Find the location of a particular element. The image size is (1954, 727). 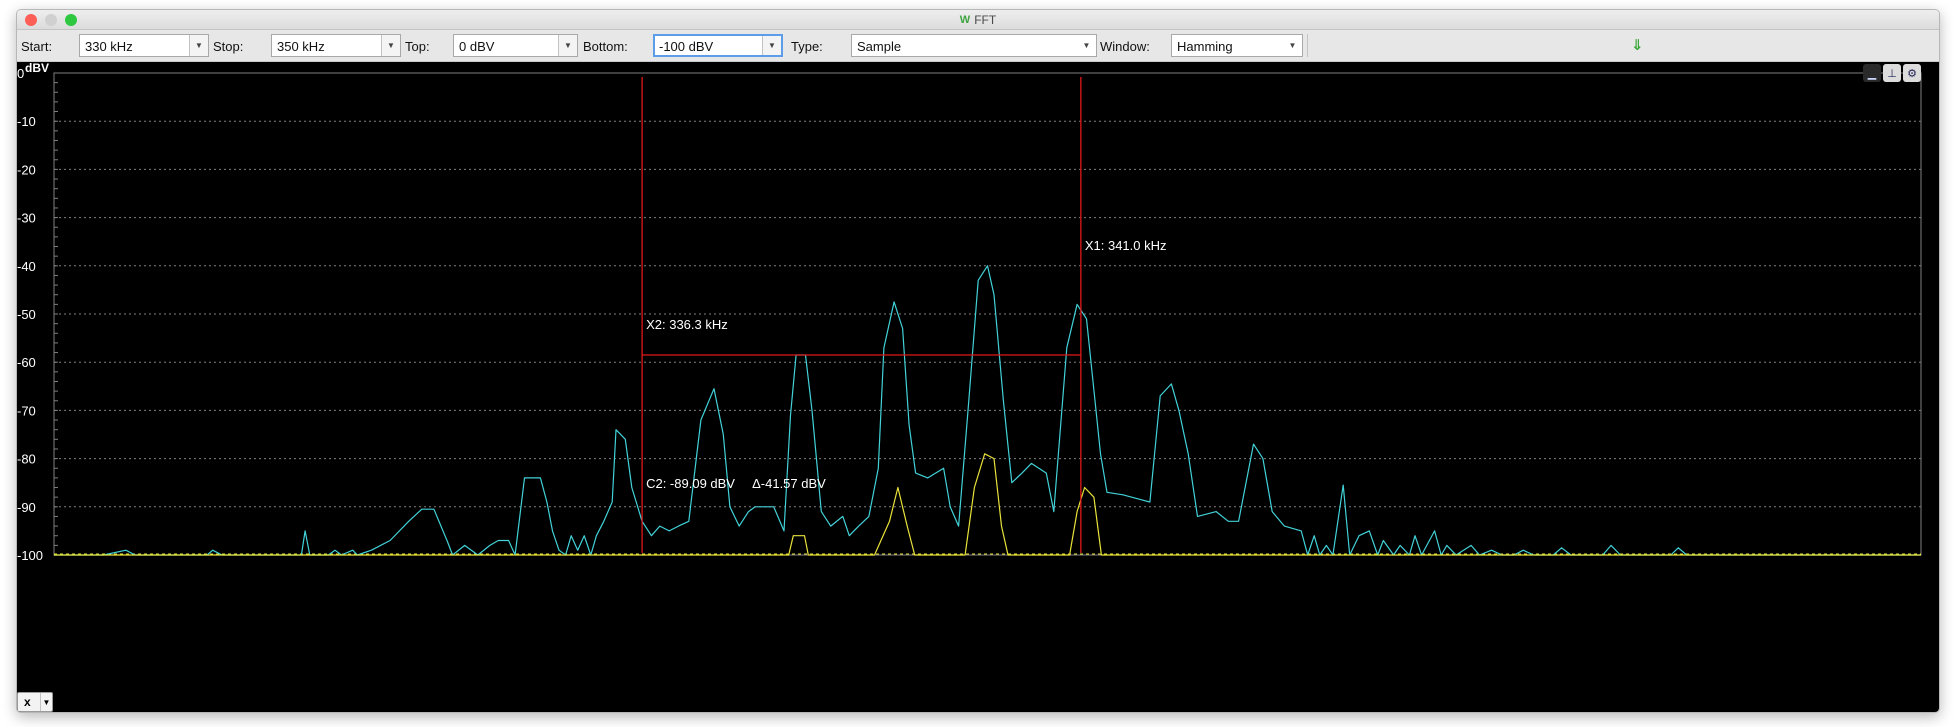

title-bar: W FFT is located at coordinates (978, 20).